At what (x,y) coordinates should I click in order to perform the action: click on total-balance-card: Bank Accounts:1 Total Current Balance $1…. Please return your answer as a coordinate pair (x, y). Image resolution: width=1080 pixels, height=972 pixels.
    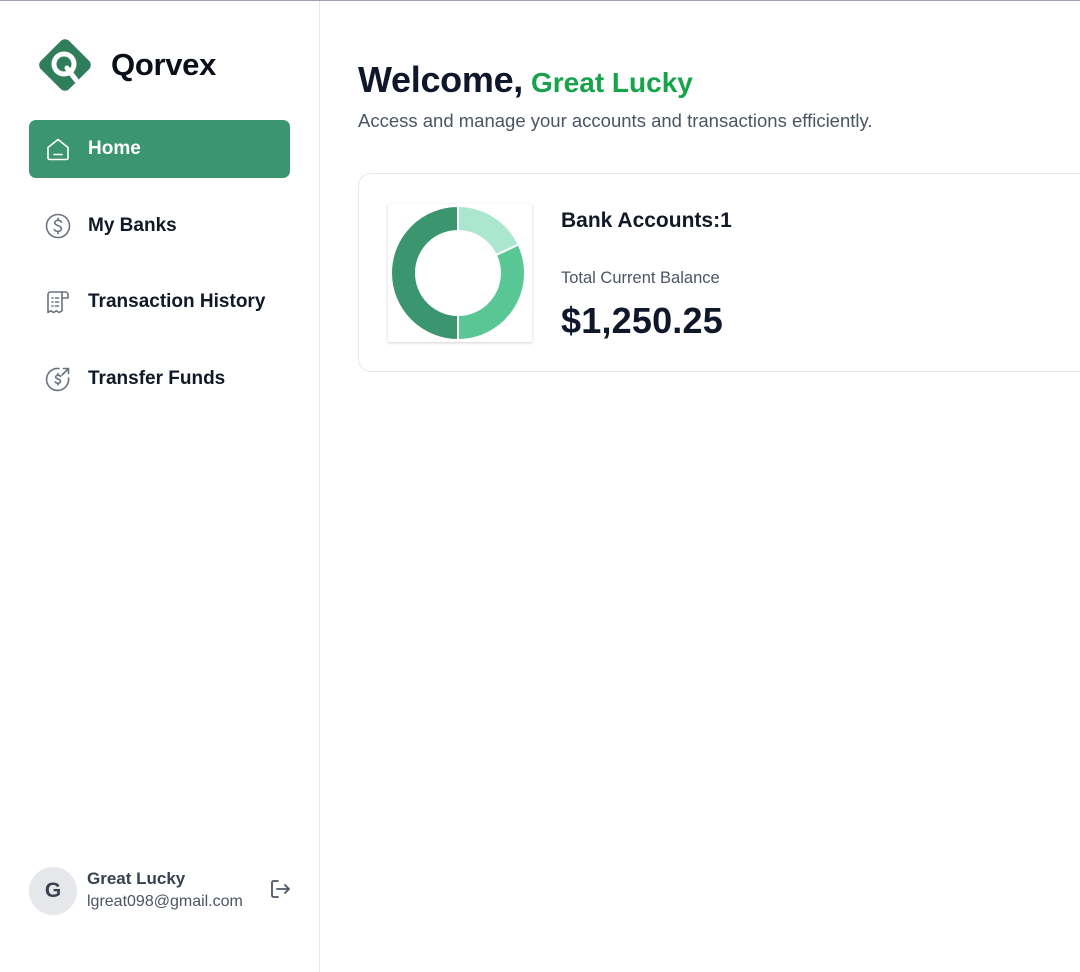
    Looking at the image, I should click on (719, 272).